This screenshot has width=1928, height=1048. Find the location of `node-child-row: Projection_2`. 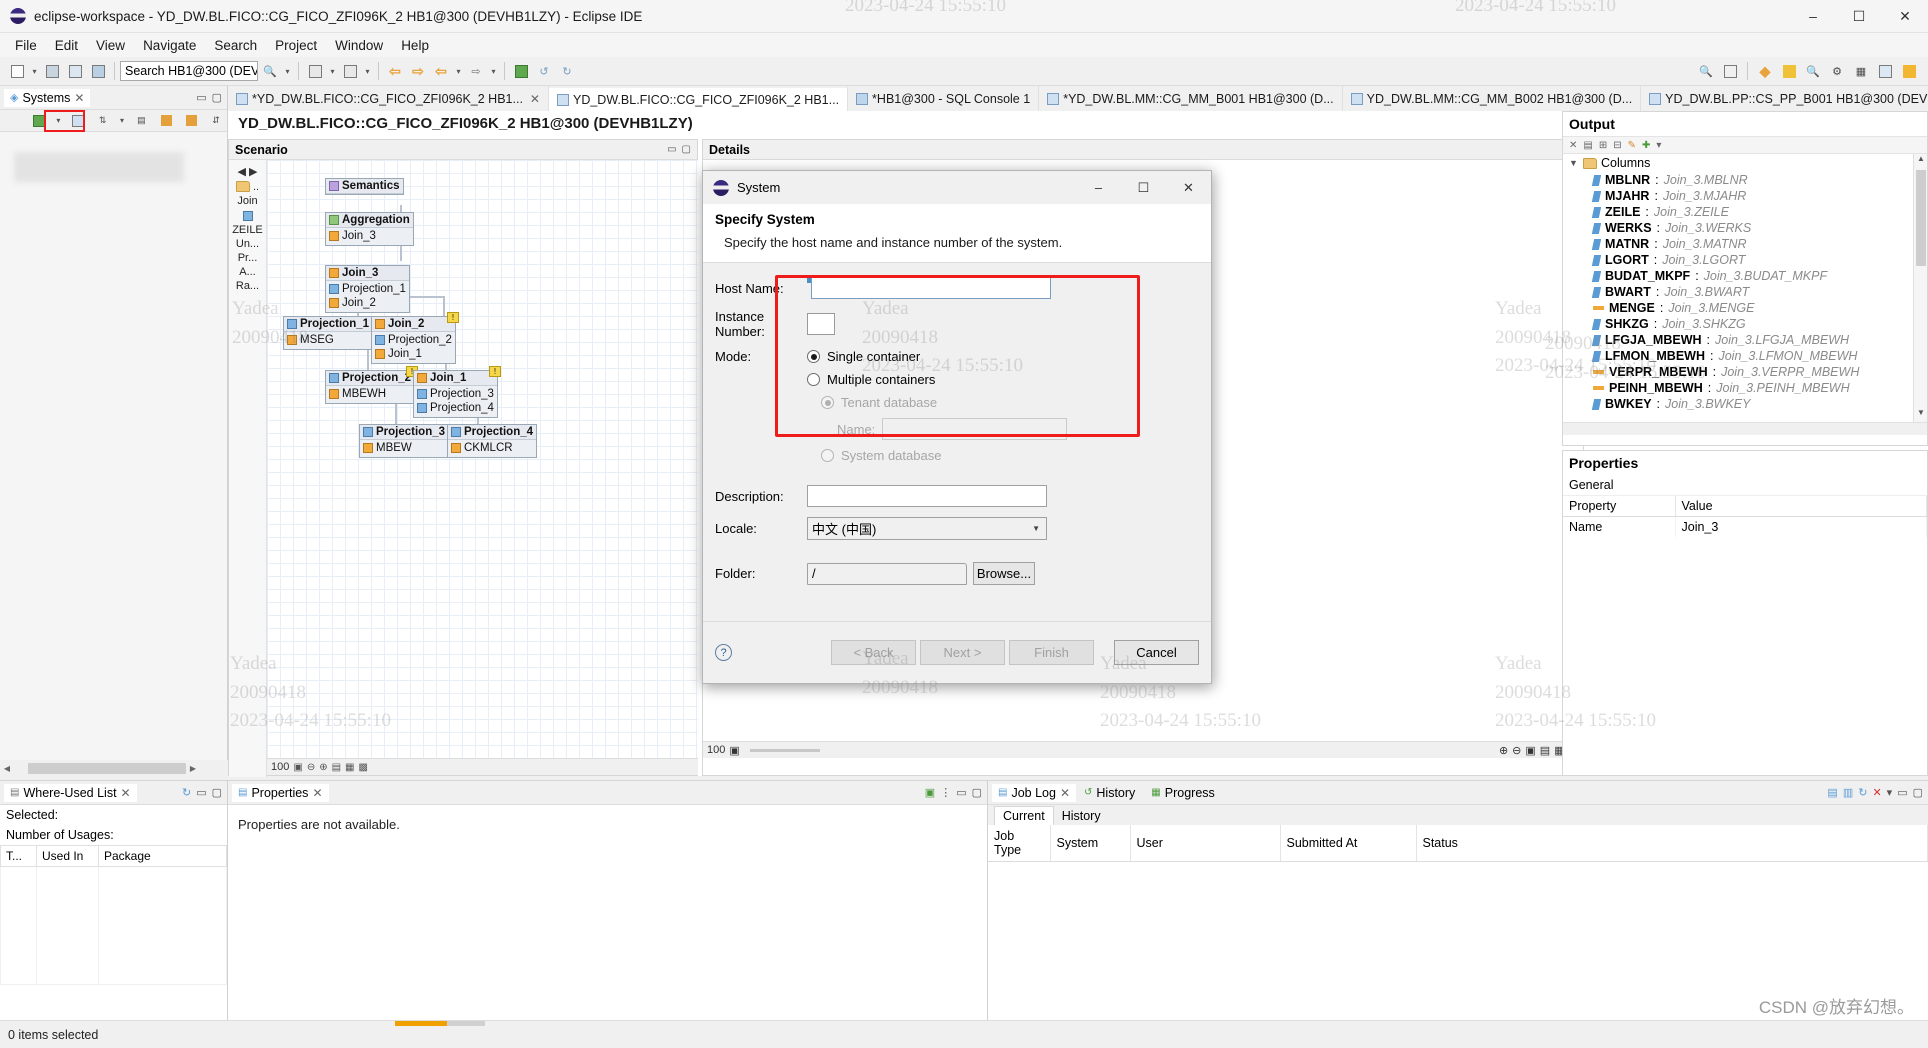

node-child-row: Projection_2 is located at coordinates (413, 340).